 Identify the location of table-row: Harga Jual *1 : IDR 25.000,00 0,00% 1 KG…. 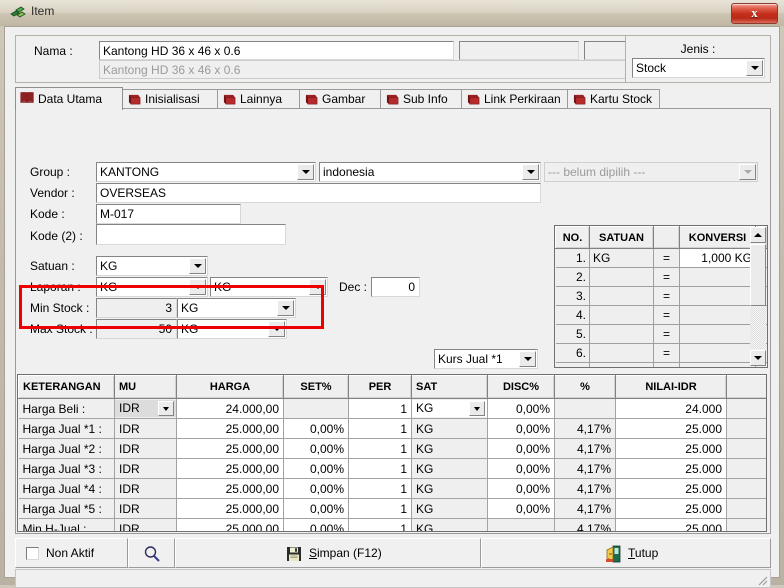
(392, 428).